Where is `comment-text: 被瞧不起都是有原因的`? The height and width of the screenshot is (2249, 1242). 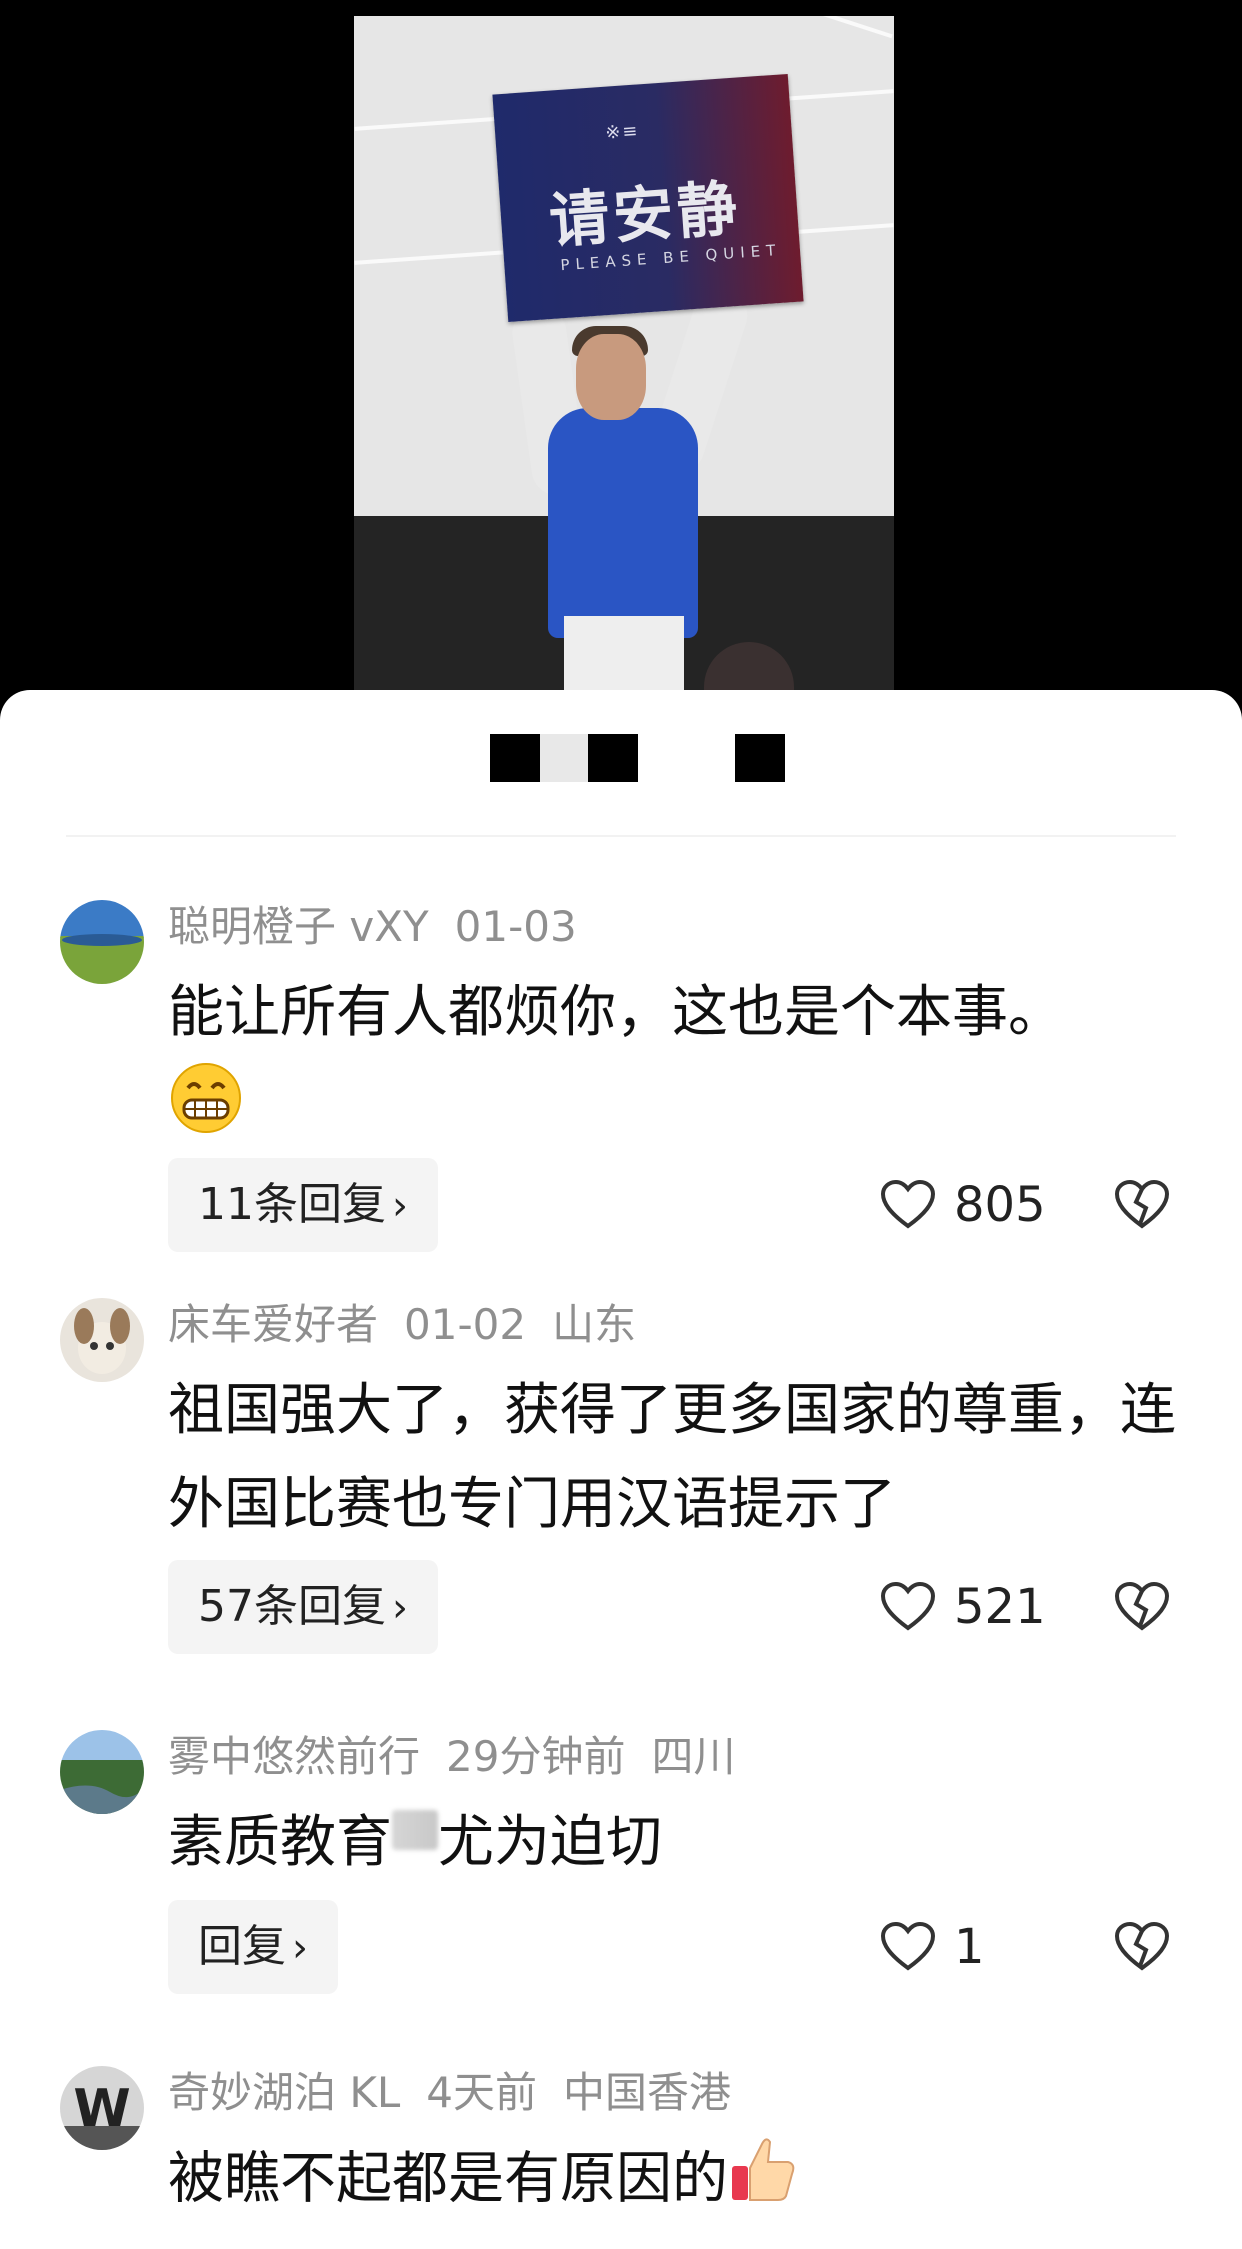 comment-text: 被瞧不起都是有原因的 is located at coordinates (678, 2182).